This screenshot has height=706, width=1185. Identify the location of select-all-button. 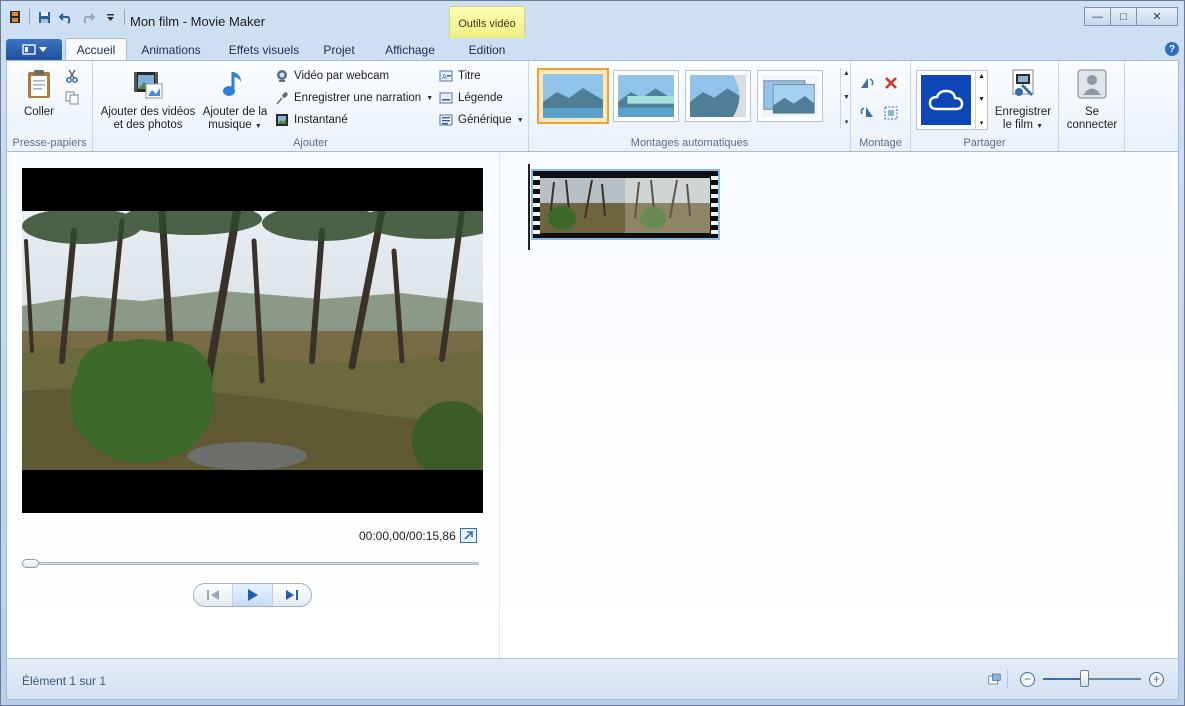
(891, 113).